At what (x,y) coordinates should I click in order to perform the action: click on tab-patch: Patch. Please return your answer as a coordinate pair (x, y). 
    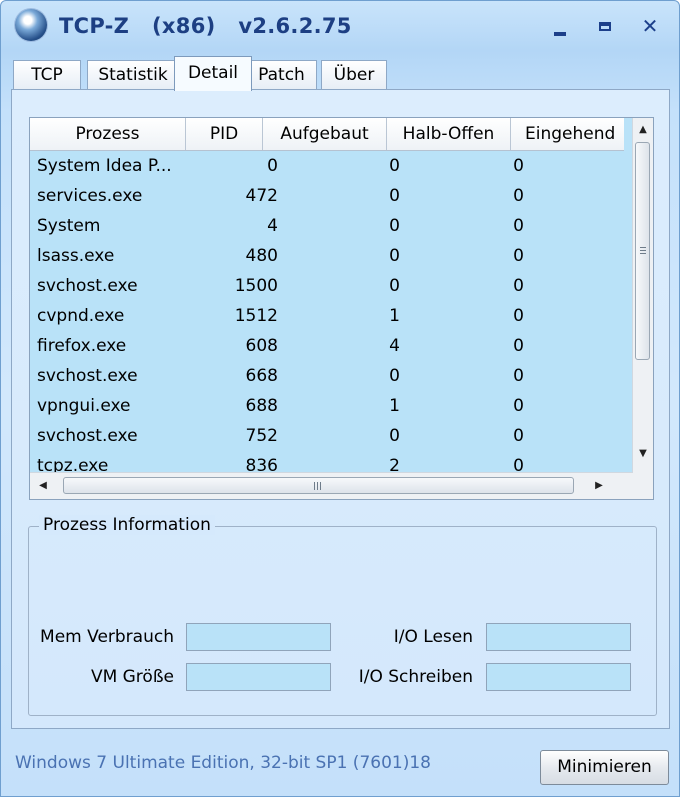
    Looking at the image, I should click on (281, 74).